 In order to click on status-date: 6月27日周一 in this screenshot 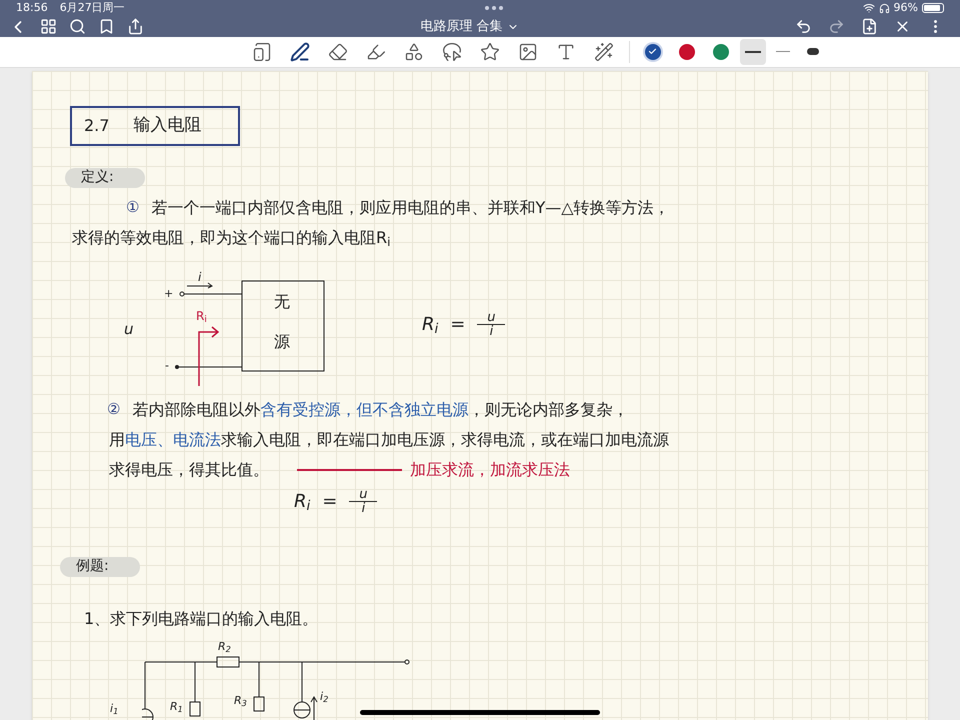, I will do `click(92, 8)`.